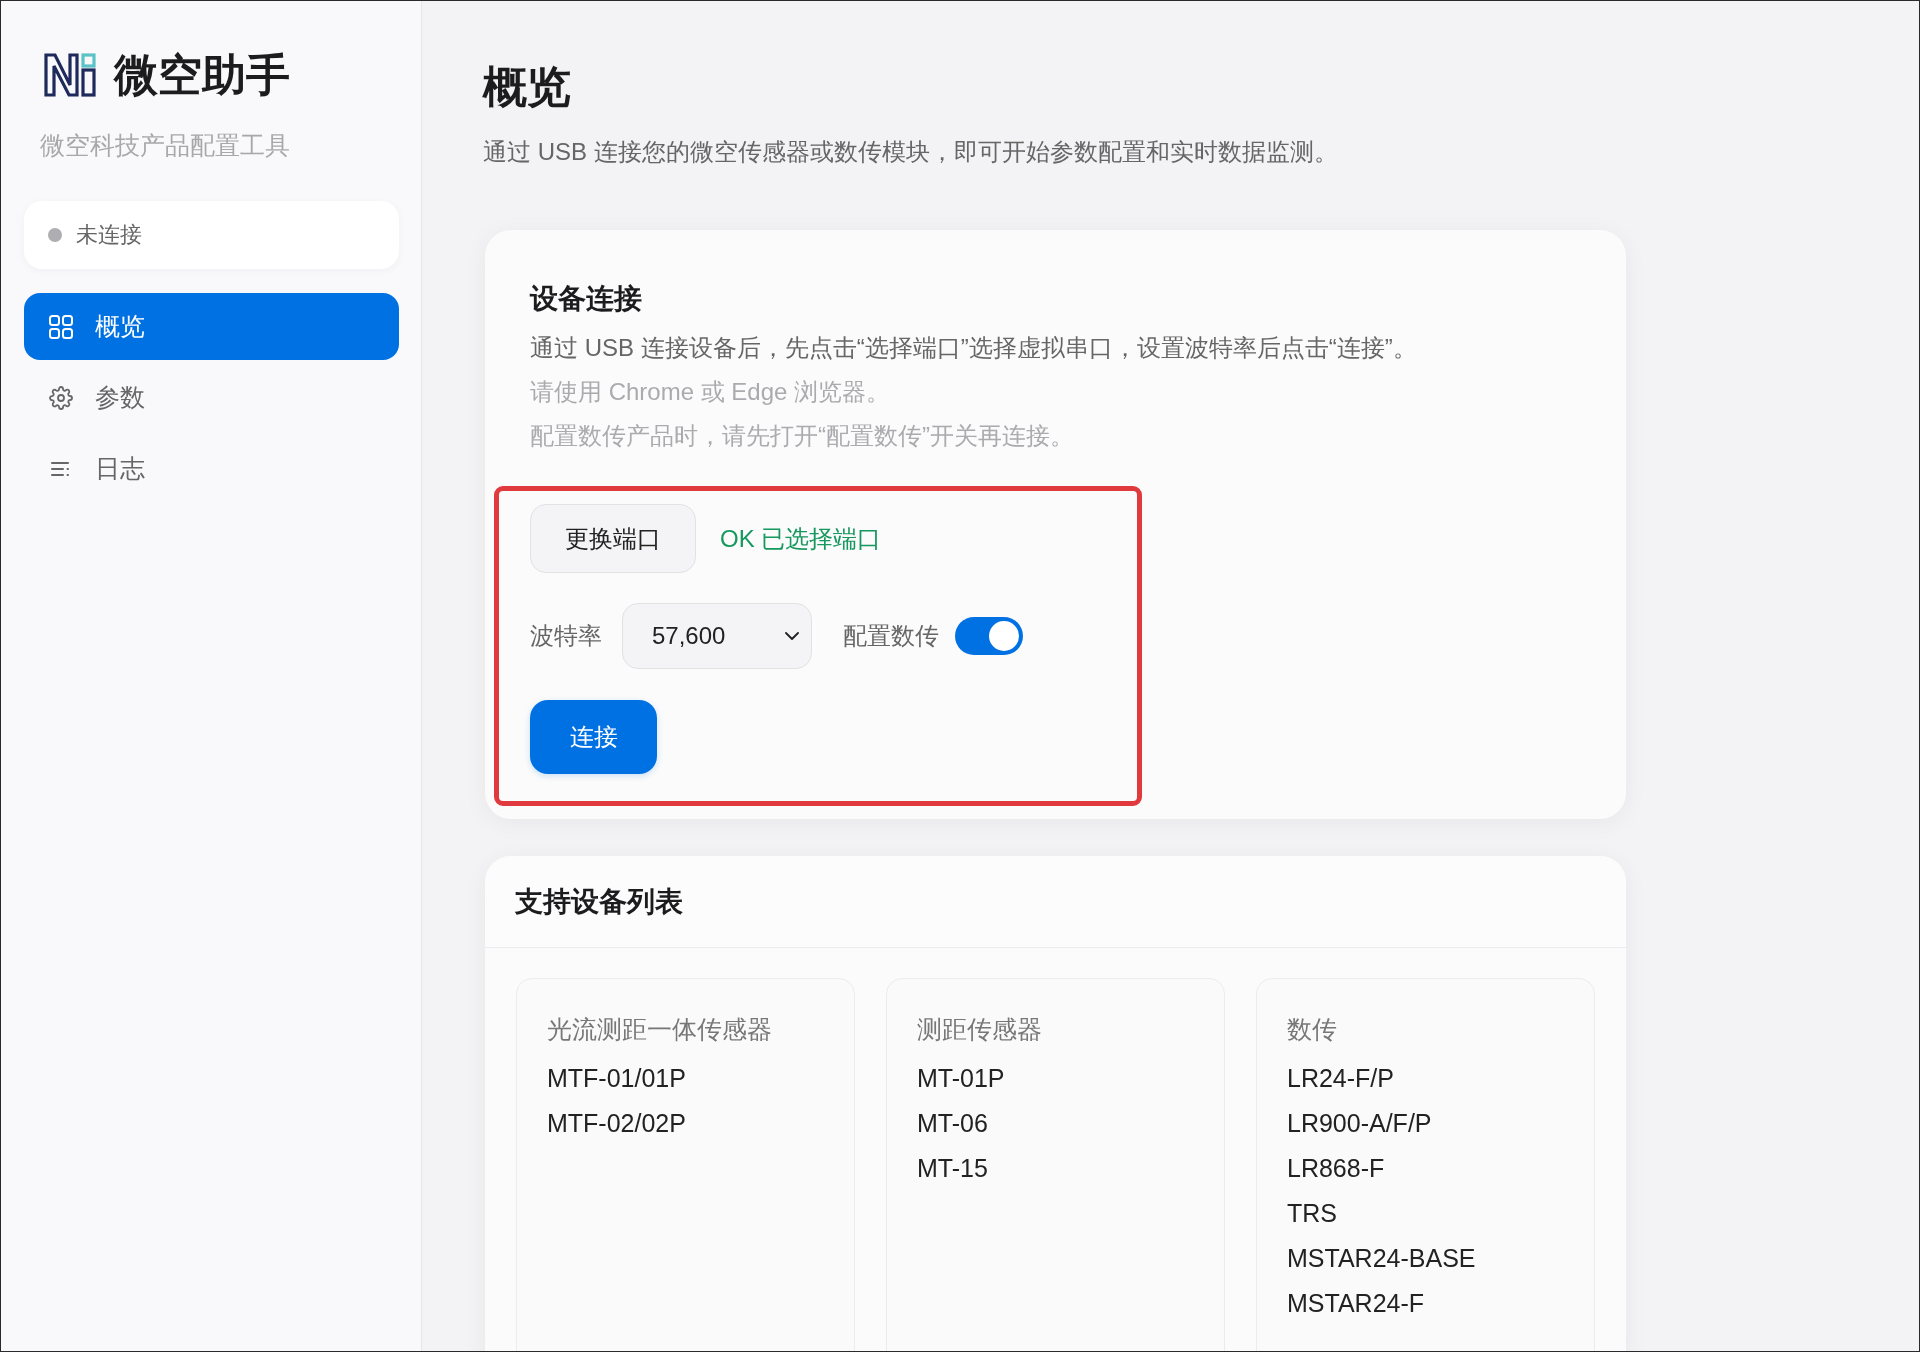 The image size is (1920, 1352). Describe the element at coordinates (717, 636) in the screenshot. I see `baud-rate-select: 57,600` at that location.